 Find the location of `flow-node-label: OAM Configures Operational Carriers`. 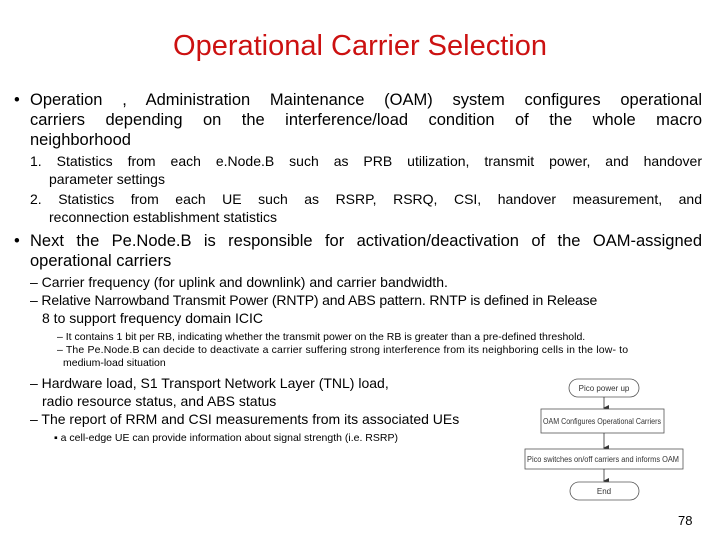

flow-node-label: OAM Configures Operational Carriers is located at coordinates (602, 421).